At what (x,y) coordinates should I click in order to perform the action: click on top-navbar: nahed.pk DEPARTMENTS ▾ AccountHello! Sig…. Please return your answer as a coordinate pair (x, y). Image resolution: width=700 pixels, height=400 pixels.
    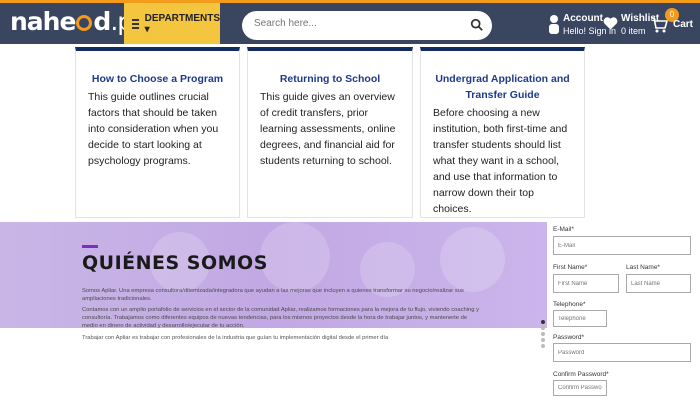
    Looking at the image, I should click on (350, 22).